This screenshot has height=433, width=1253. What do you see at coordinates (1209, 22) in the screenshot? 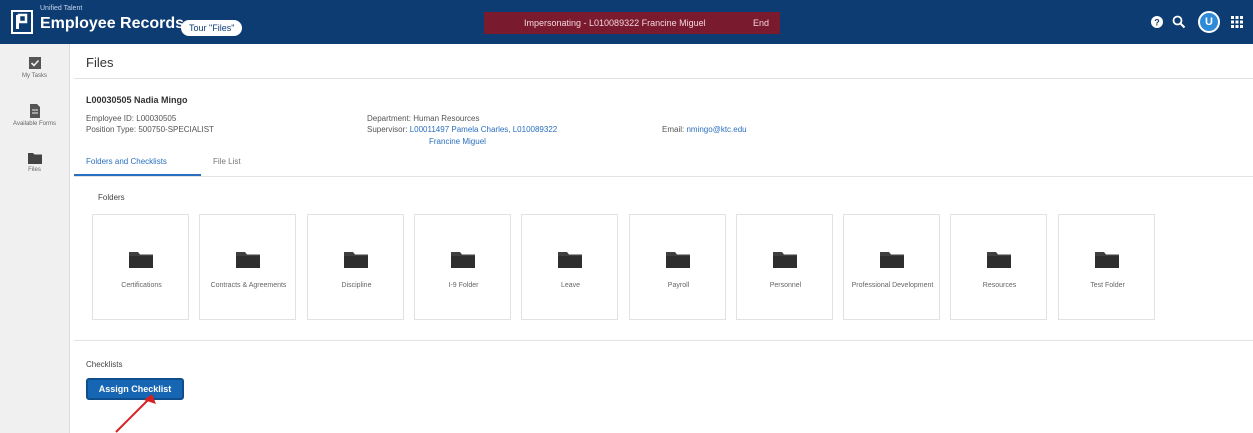
I see `user-avatar: U` at bounding box center [1209, 22].